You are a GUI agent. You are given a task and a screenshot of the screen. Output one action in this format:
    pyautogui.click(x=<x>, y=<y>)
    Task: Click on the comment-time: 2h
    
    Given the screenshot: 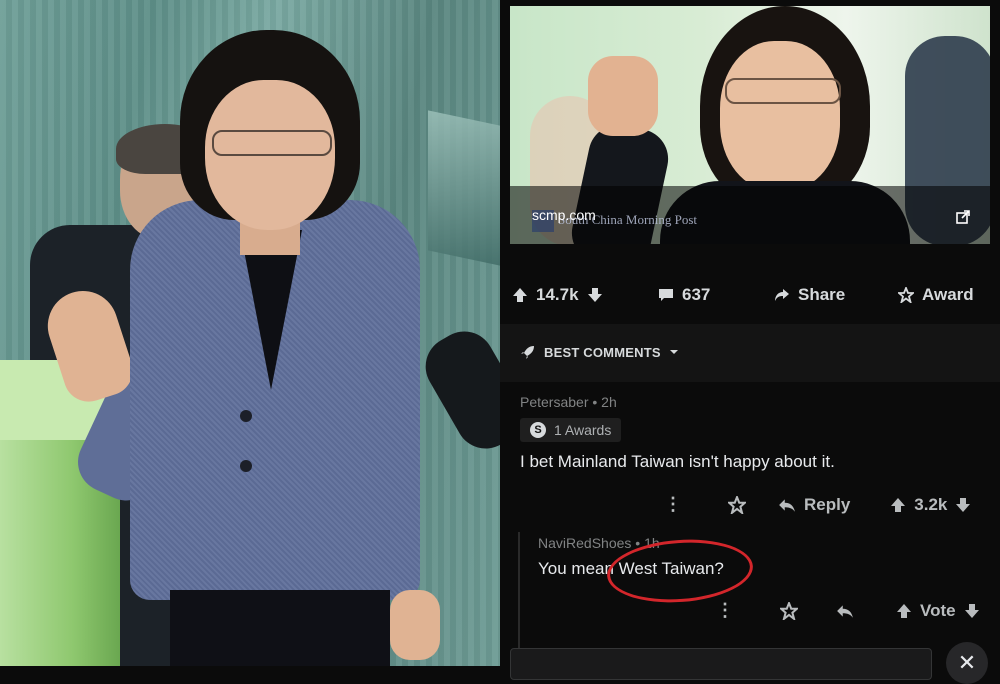 What is the action you would take?
    pyautogui.click(x=609, y=402)
    